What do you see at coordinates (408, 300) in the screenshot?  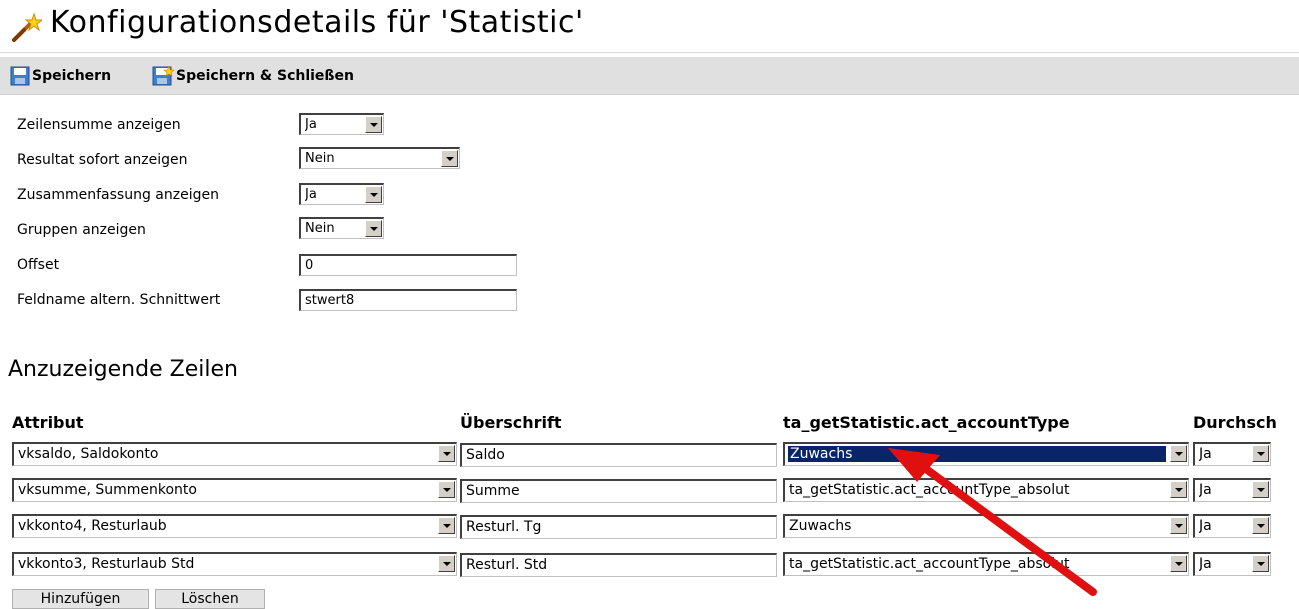 I see `feldname-input: stwert8` at bounding box center [408, 300].